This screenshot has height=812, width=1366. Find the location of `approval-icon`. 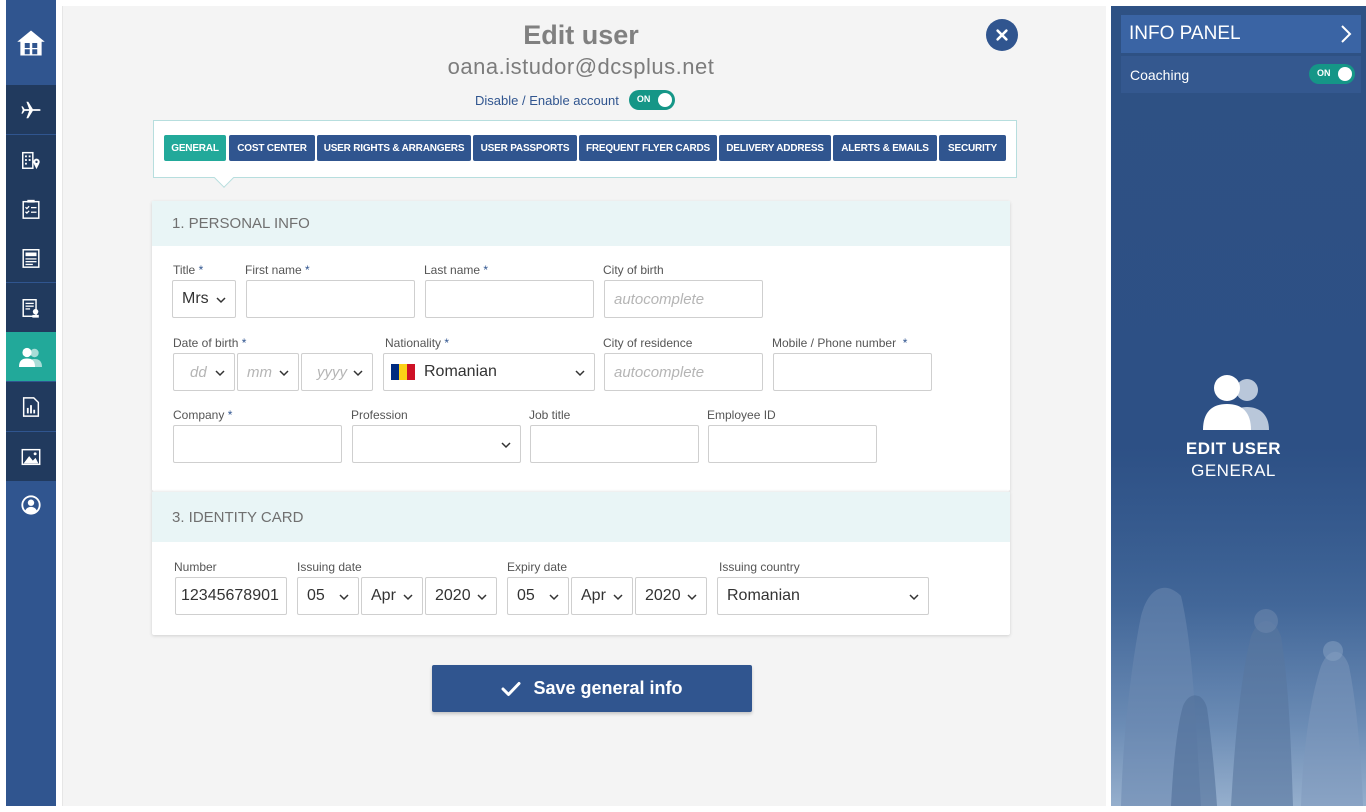

approval-icon is located at coordinates (30, 308).